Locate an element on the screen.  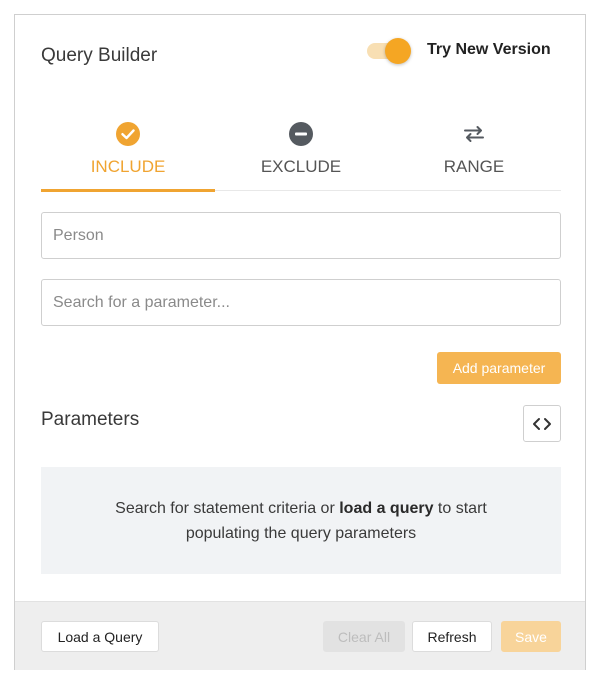
clear-all-button: Clear All is located at coordinates (364, 636).